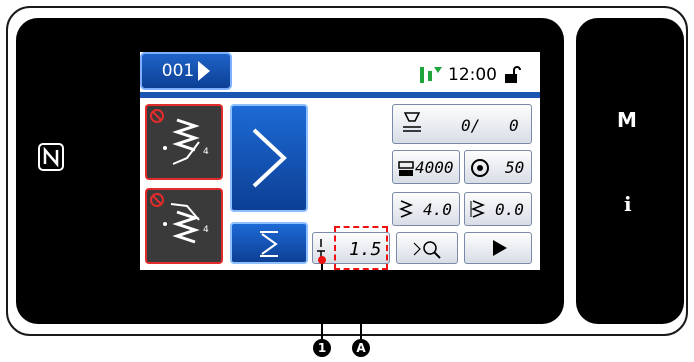 This screenshot has width=694, height=362. I want to click on side-key-panel, so click(630, 171).